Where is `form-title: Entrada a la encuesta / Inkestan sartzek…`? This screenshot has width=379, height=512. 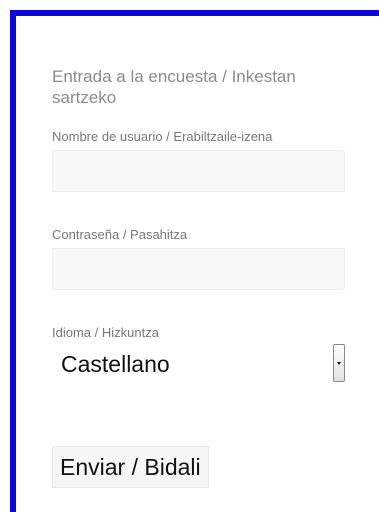
form-title: Entrada a la encuesta / Inkestan sartzek… is located at coordinates (174, 87).